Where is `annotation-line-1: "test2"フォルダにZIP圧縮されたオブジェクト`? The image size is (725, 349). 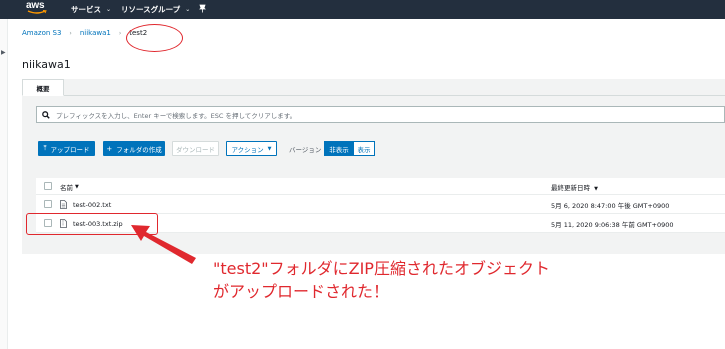 annotation-line-1: "test2"フォルダにZIP圧縮されたオブジェクト is located at coordinates (381, 268).